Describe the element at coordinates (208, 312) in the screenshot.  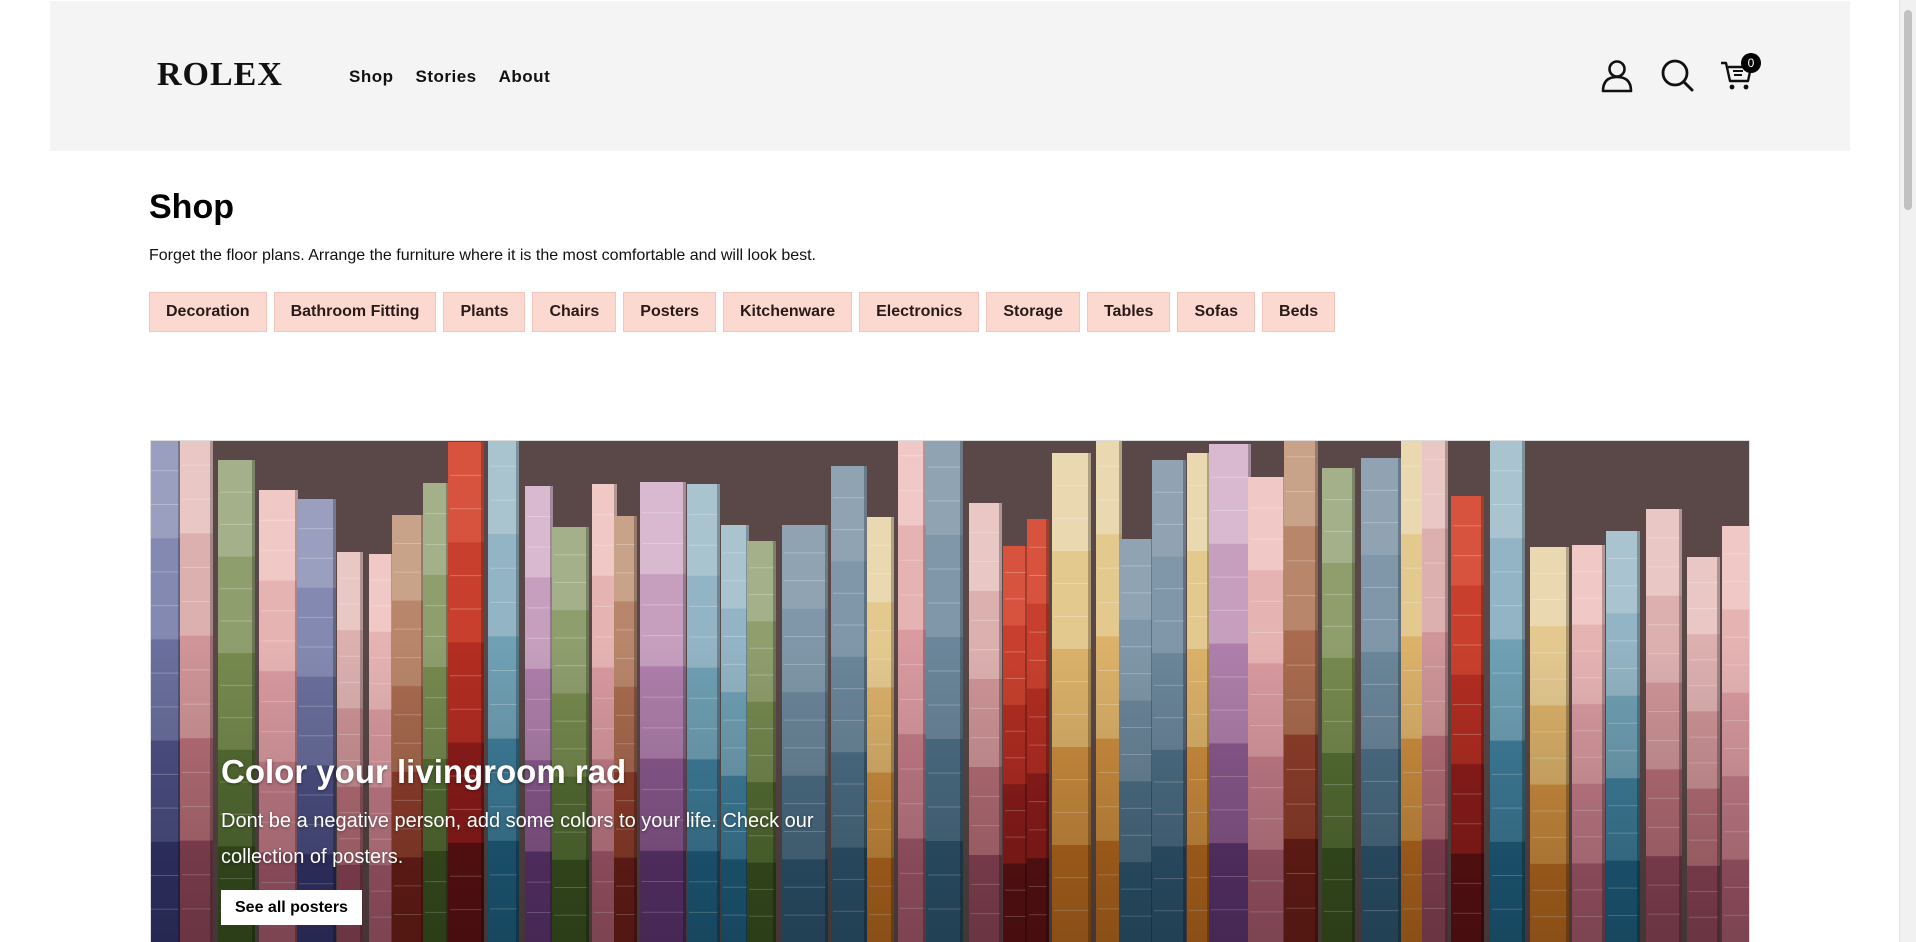
I see `category-decoration: Decoration` at that location.